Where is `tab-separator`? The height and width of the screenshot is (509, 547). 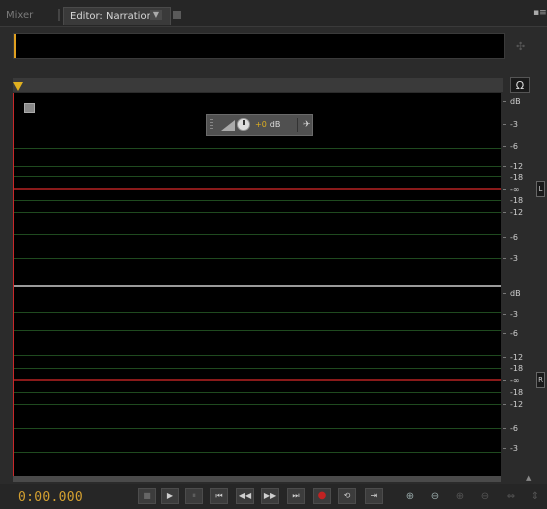
tab-separator is located at coordinates (59, 15).